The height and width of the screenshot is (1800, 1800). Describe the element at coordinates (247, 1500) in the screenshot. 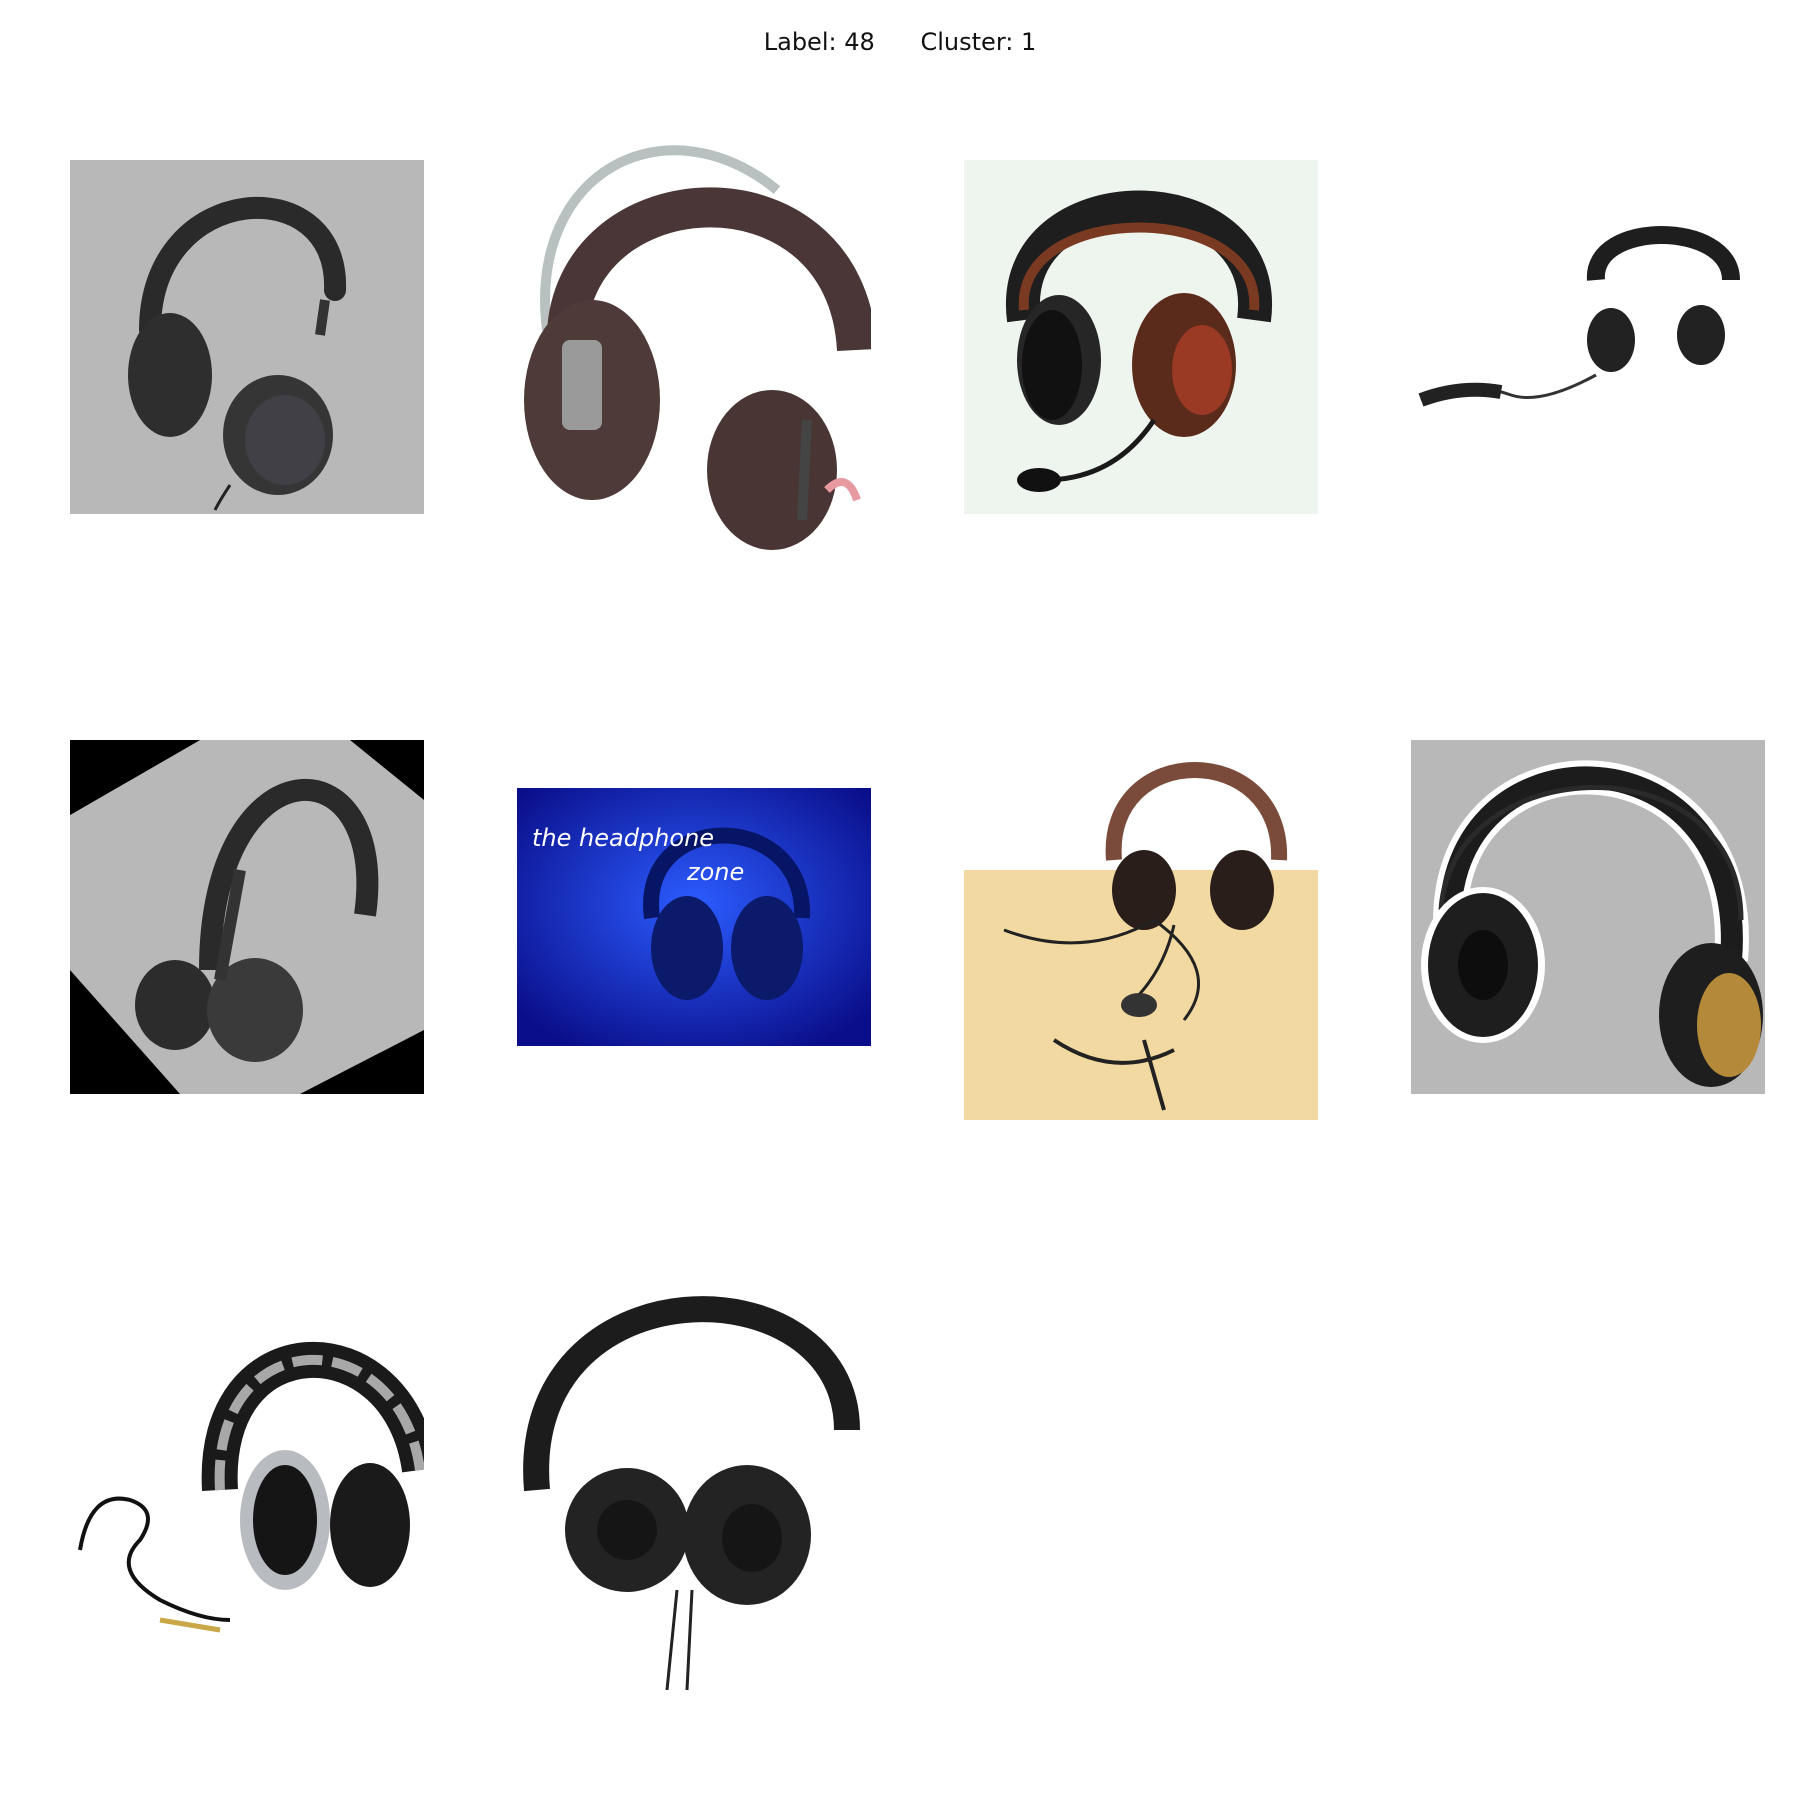

I see `dj-headphones-image` at that location.